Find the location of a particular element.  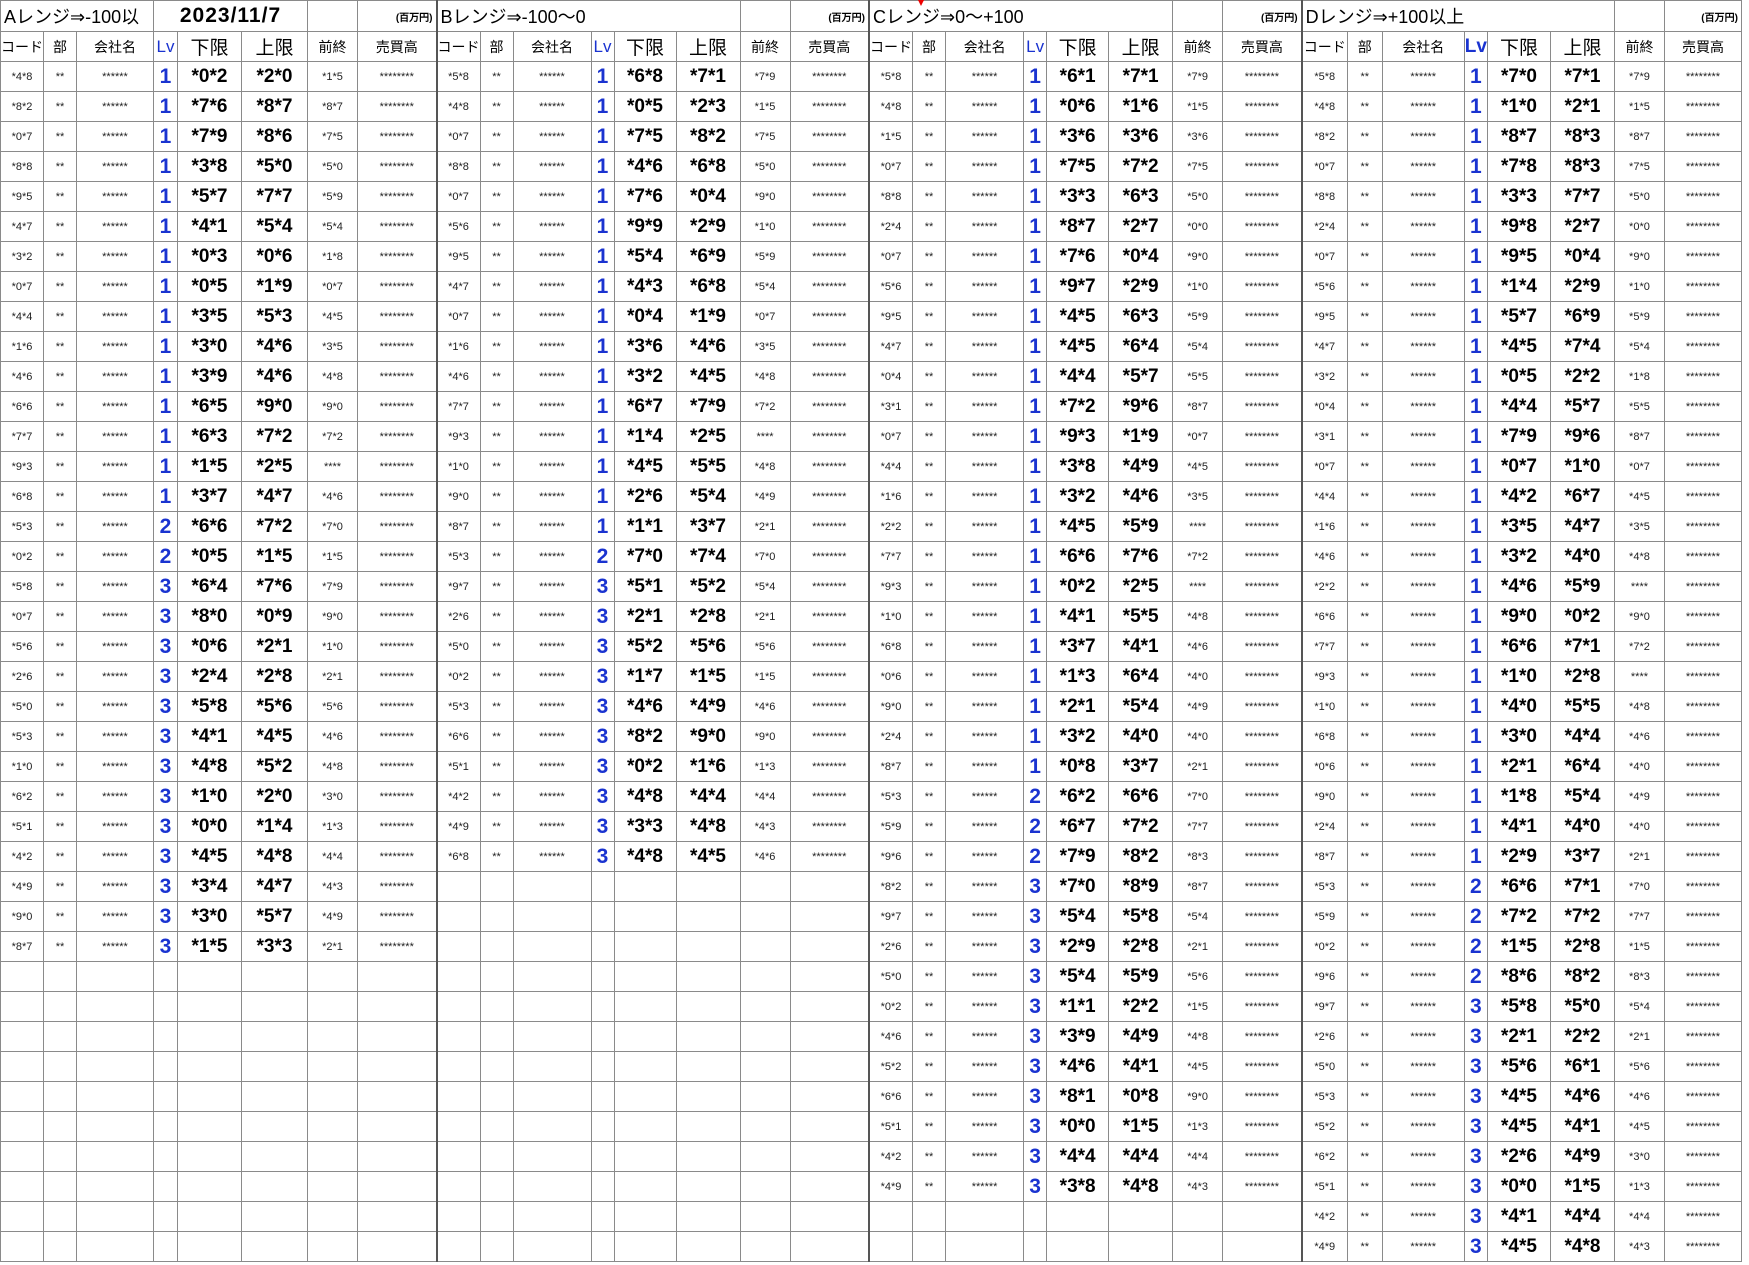

hi-cell: *0*2 is located at coordinates (1582, 616).